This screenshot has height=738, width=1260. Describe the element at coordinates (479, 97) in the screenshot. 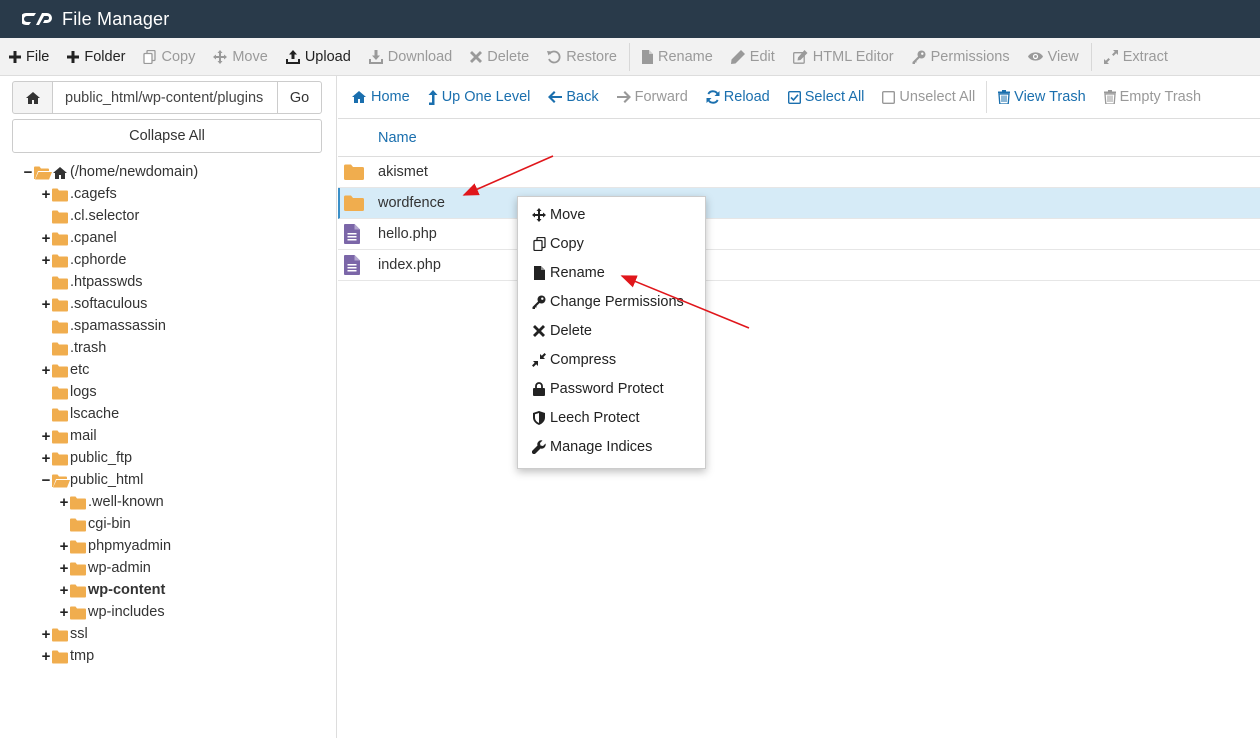

I see `nav-up-one-level-button: Up One Level` at that location.